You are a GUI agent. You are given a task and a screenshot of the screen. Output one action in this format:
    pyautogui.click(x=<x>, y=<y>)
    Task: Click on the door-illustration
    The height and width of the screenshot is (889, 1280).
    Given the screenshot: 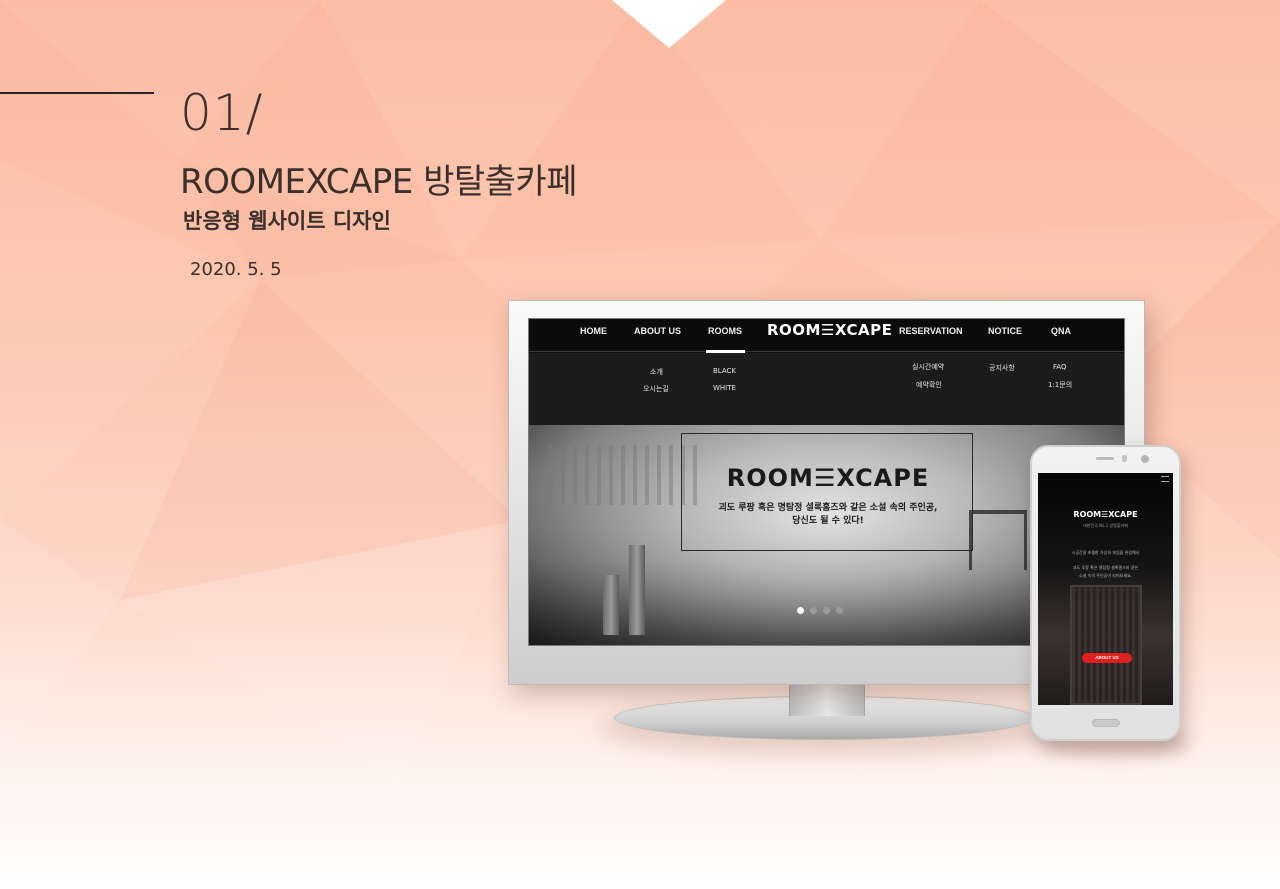 What is the action you would take?
    pyautogui.click(x=1106, y=645)
    